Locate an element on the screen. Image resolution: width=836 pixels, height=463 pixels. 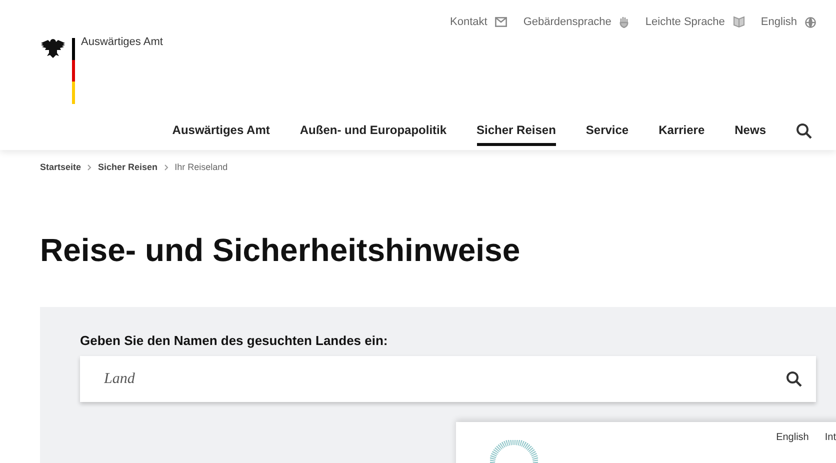
breadcrumb-link: Startseite is located at coordinates (61, 167).